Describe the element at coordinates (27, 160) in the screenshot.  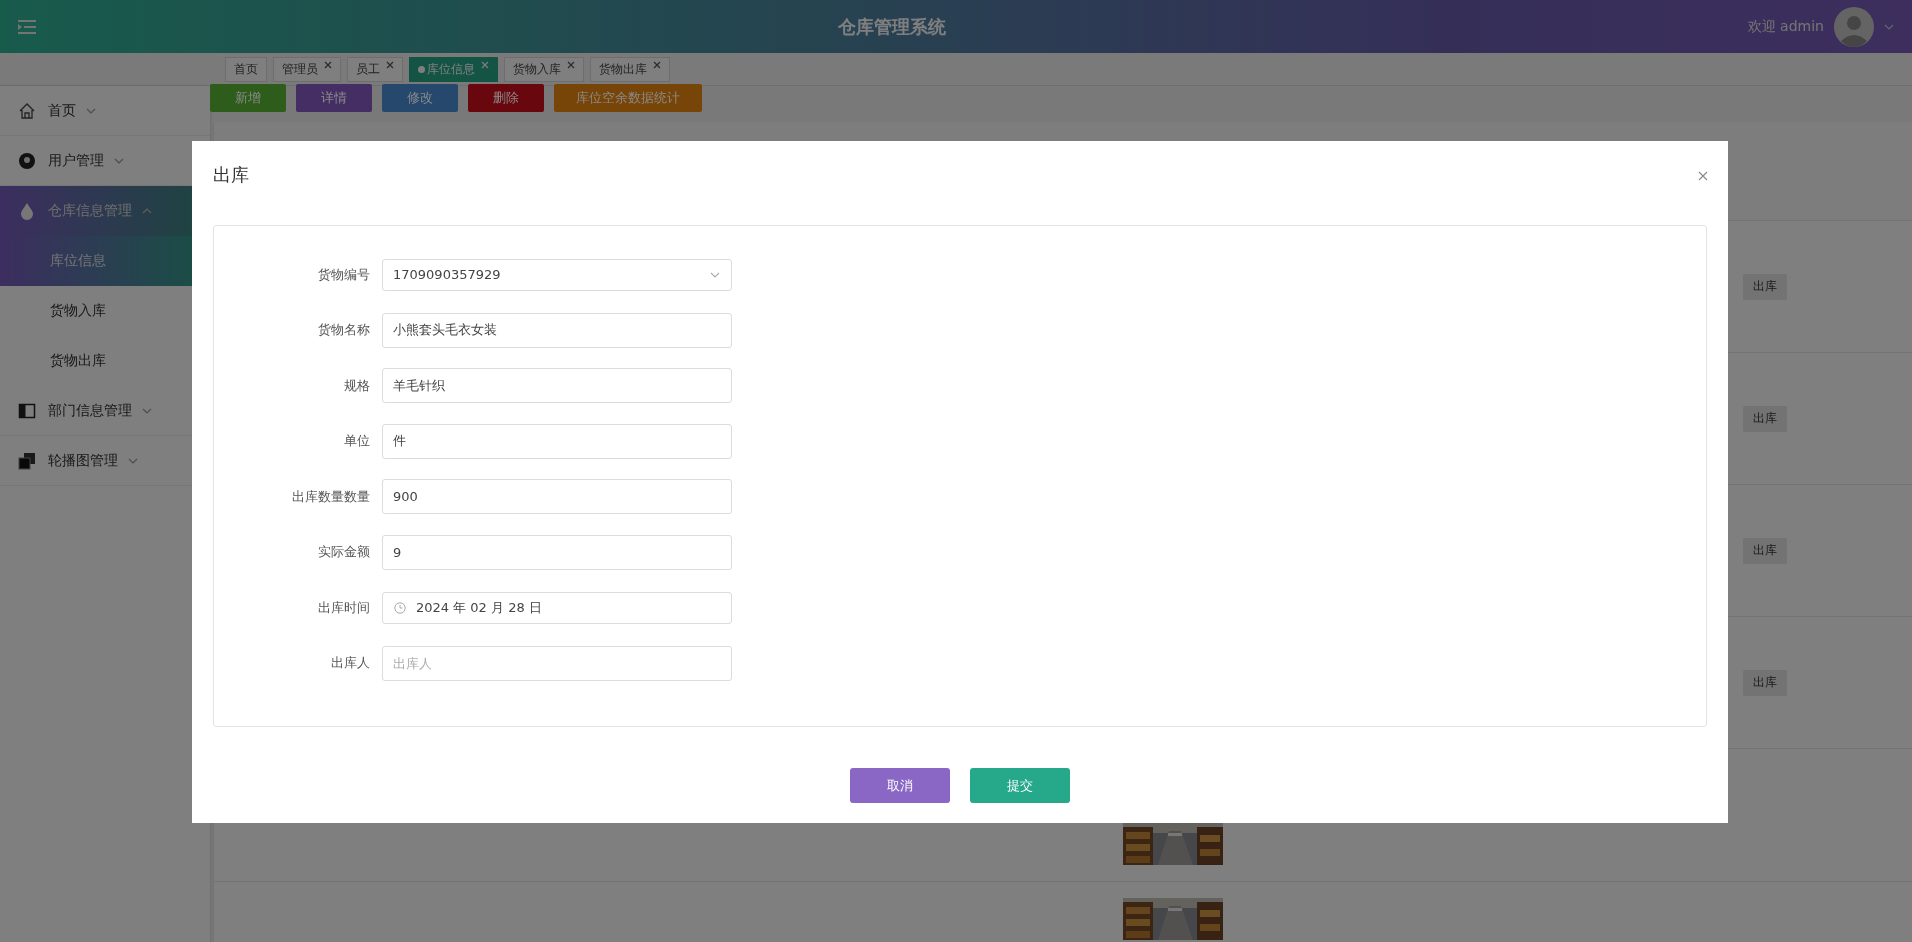
I see `user-icon` at that location.